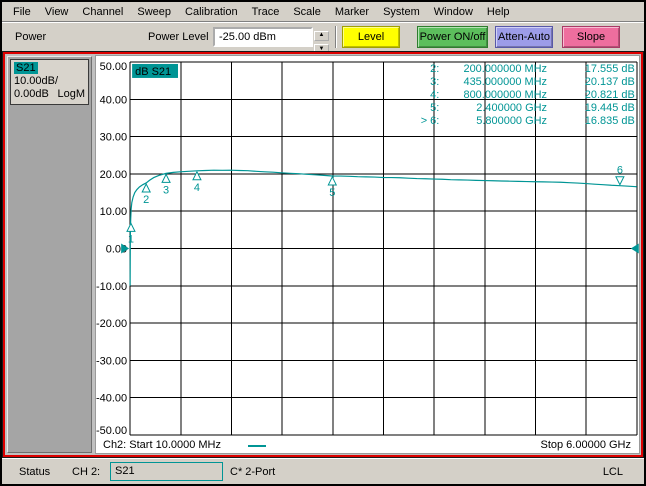  I want to click on trace-marker-1: 1, so click(131, 233).